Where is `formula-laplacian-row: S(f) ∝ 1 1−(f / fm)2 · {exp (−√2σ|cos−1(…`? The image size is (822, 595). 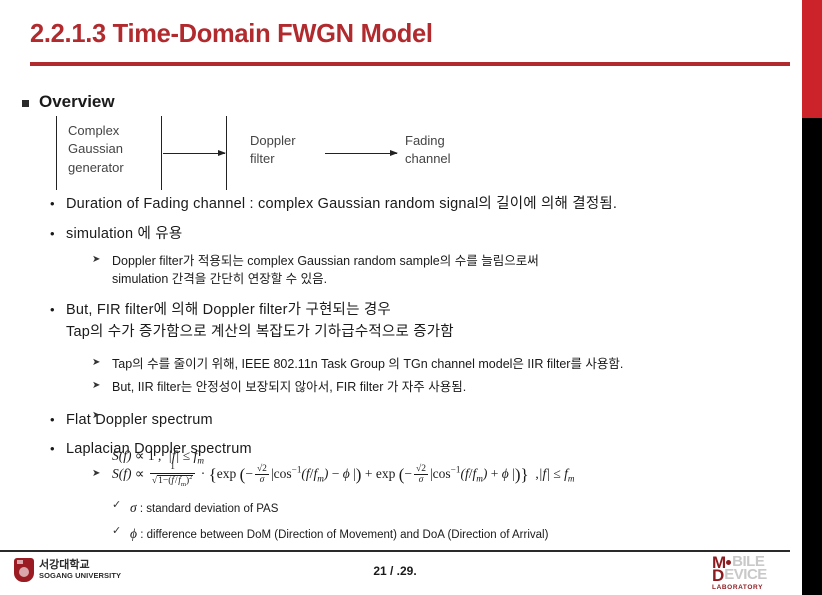 formula-laplacian-row: S(f) ∝ 1 1−(f / fm)2 · {exp (−√2σ|cos−1(… is located at coordinates (395, 475).